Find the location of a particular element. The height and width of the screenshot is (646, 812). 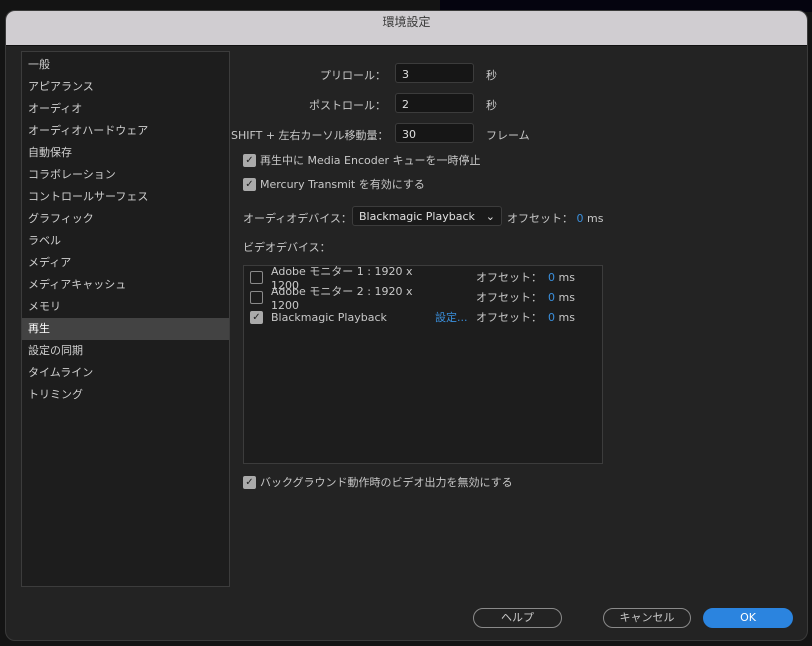

pause-media-encoder-label: 再生中に Media Encoder キューを一時停止 is located at coordinates (370, 160).